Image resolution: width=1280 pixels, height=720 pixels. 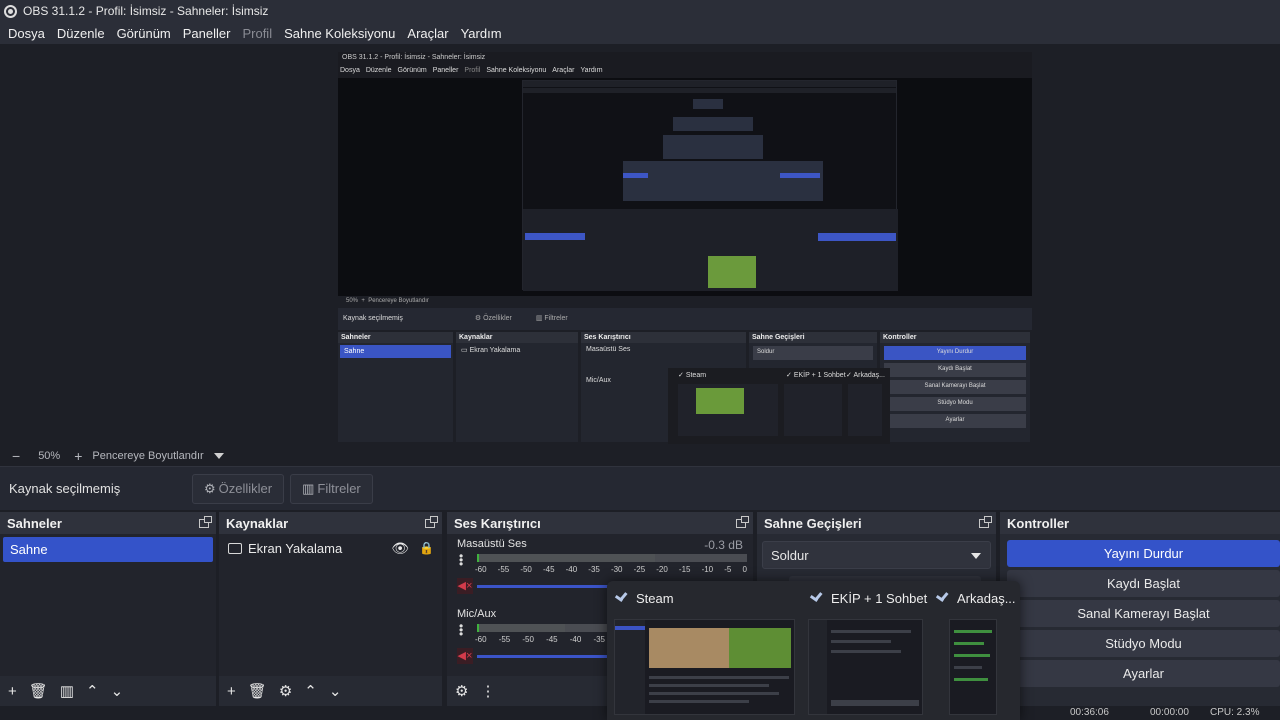 I want to click on menu-edit: Düzenle, so click(x=81, y=33).